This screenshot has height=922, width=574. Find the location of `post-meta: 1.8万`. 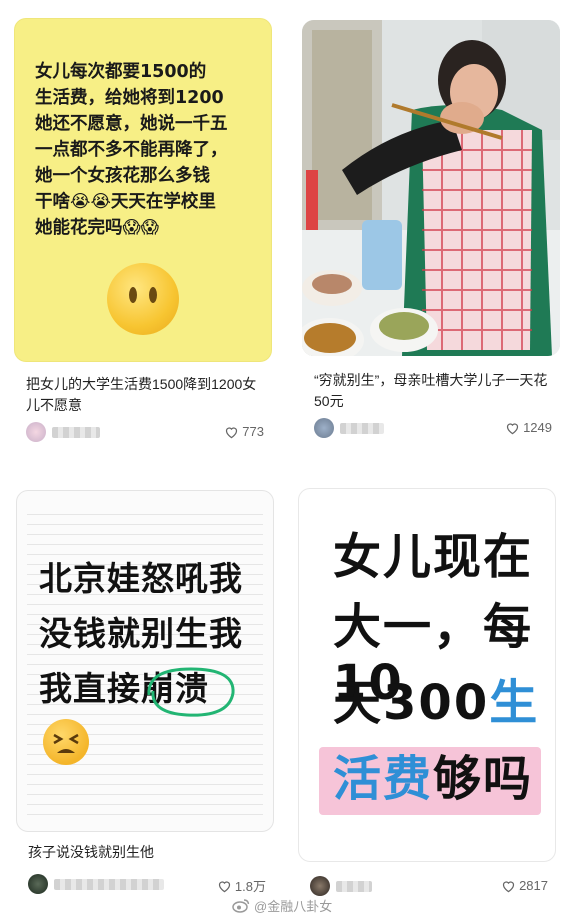

post-meta: 1.8万 is located at coordinates (147, 885).